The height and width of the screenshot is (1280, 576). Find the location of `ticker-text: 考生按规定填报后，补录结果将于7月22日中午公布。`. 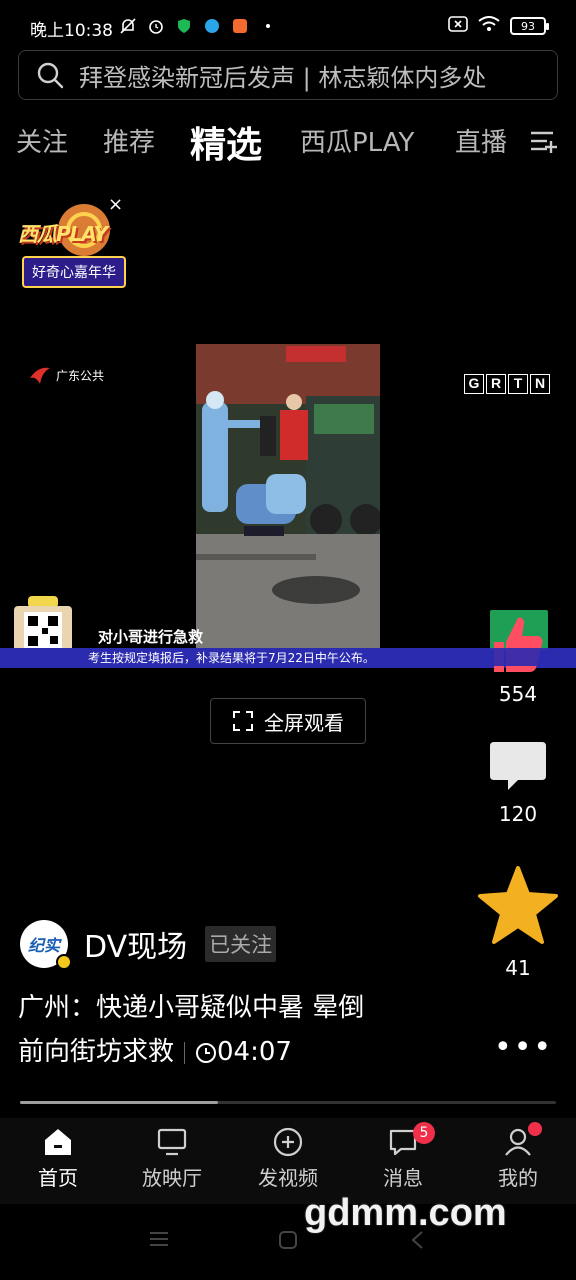

ticker-text: 考生按规定填报后，补录结果将于7月22日中午公布。 is located at coordinates (231, 658).